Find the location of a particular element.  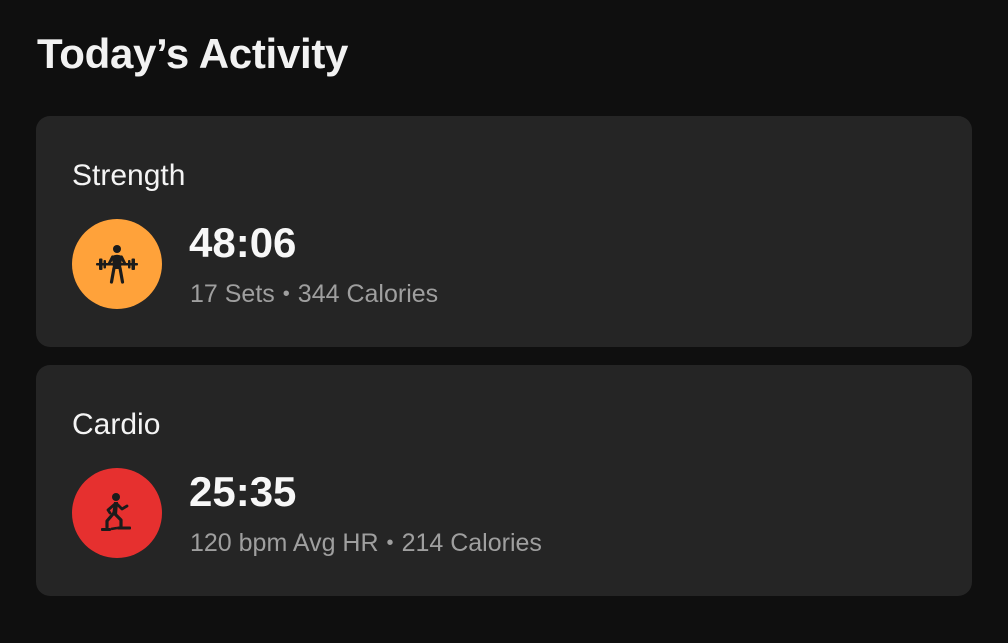

activity-stats: 120 bpm Avg HR • 214 Calories is located at coordinates (366, 543).